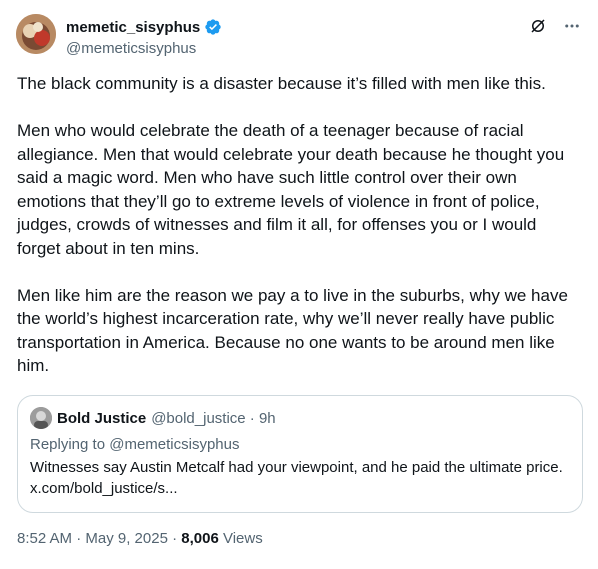 Image resolution: width=598 pixels, height=569 pixels. I want to click on tweet-header: memetic_sisyphus @memeticsisyphus, so click(299, 36).